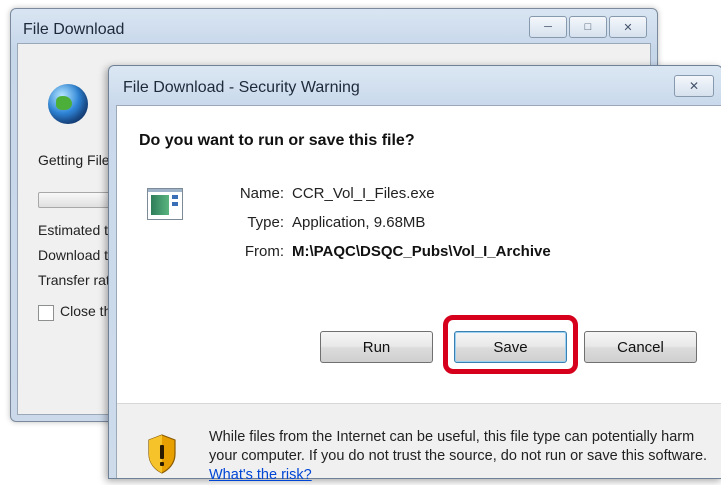  What do you see at coordinates (510, 344) in the screenshot?
I see `save-highlight-annotation` at bounding box center [510, 344].